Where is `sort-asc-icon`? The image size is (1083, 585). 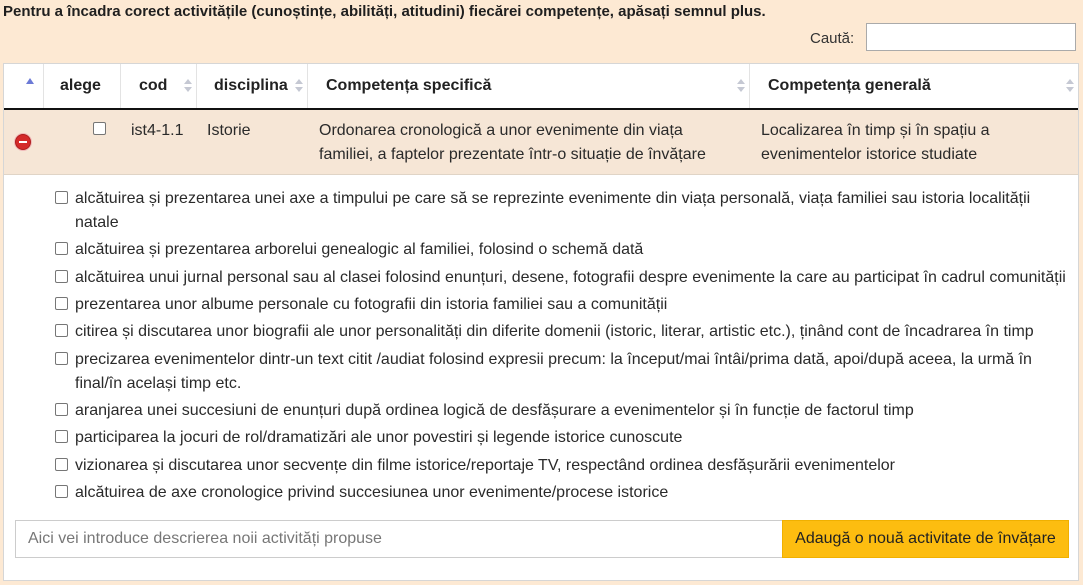 sort-asc-icon is located at coordinates (30, 81).